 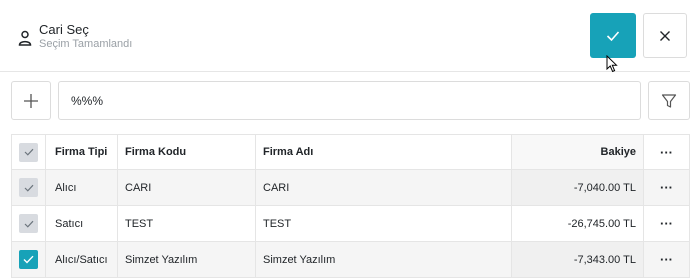 I want to click on firma-kodu-cell: CARI, so click(x=186, y=187).